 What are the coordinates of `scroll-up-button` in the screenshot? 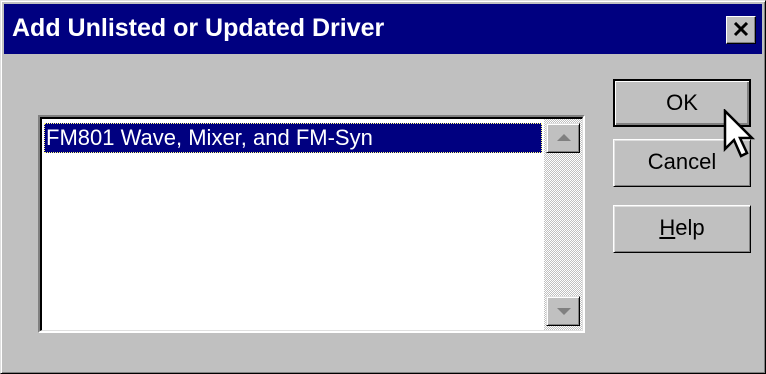 It's located at (563, 138).